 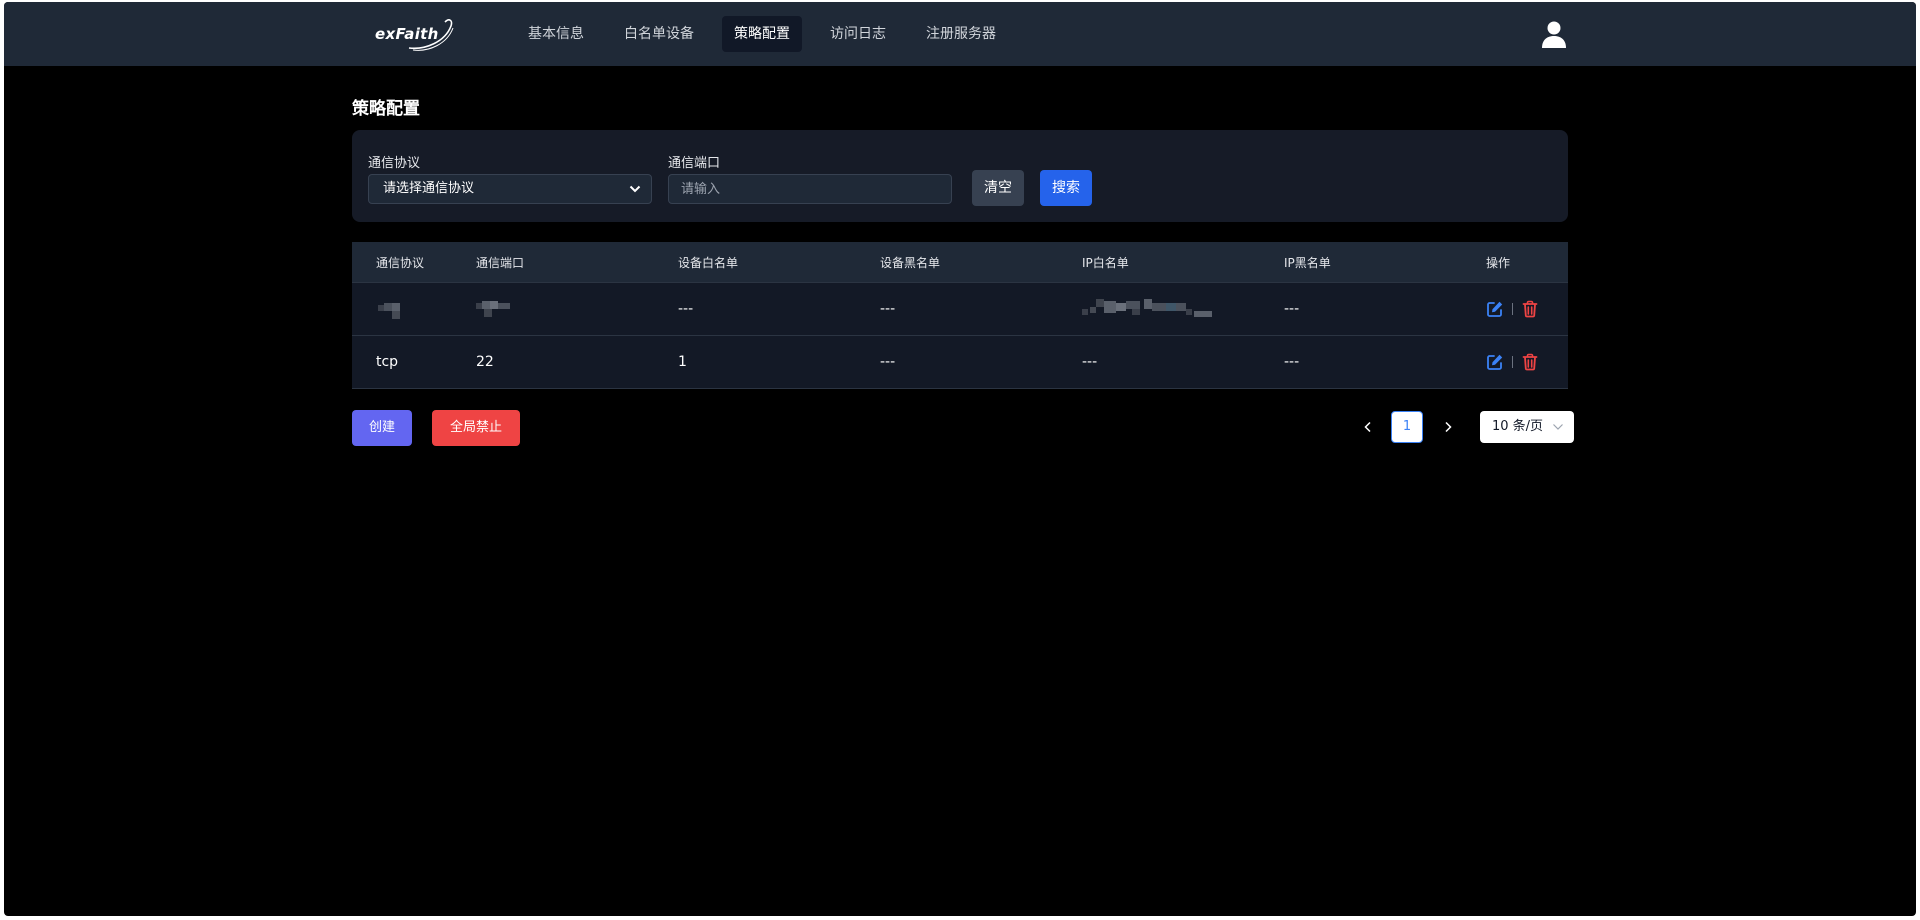 I want to click on protocol-label: 通信协议, so click(x=394, y=163).